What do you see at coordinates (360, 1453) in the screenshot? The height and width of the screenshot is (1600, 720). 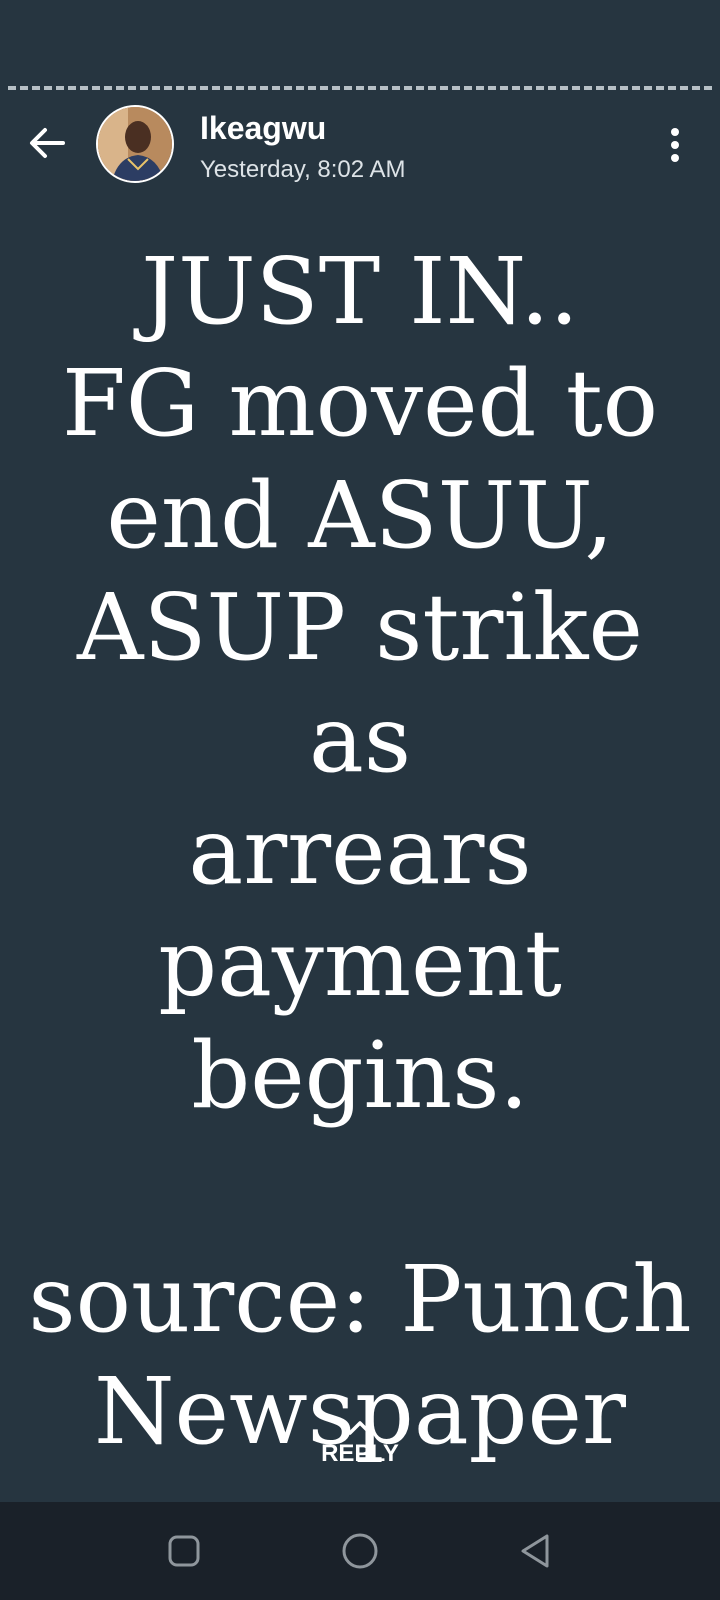 I see `reply-label: REPLY` at bounding box center [360, 1453].